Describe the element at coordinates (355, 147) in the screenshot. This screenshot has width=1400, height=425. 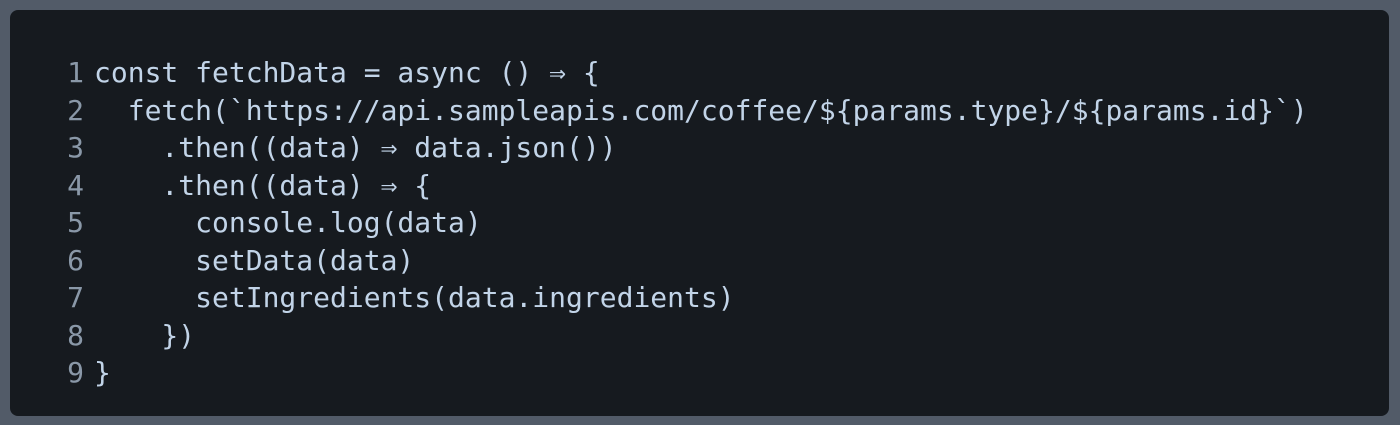
I see `line-text: .then((data) ⇒ data.json())` at that location.